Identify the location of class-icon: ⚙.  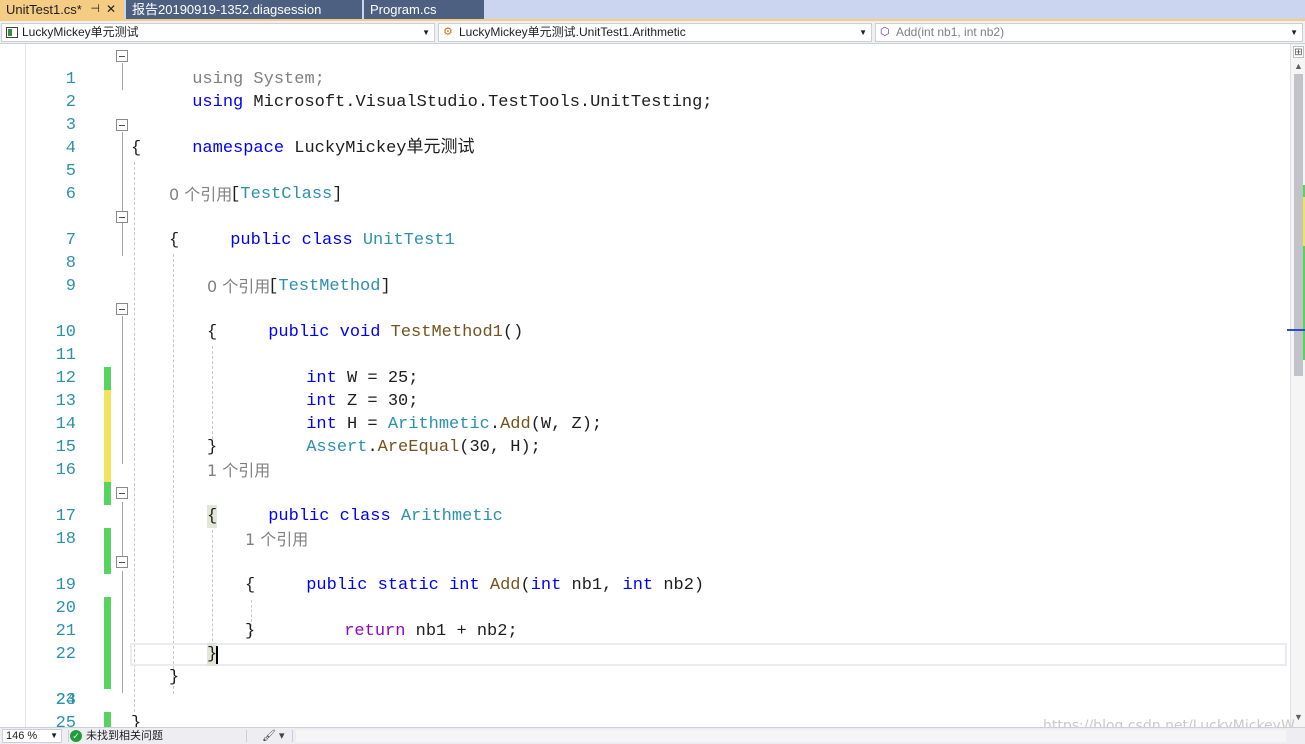
(448, 32).